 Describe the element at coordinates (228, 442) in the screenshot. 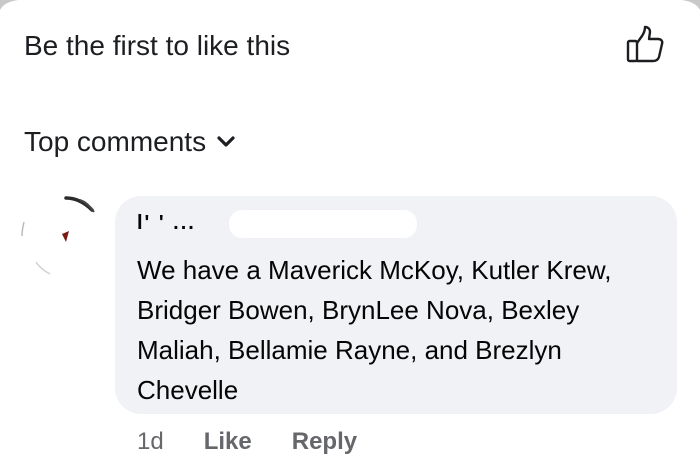

I see `comment-like-button: Like` at that location.